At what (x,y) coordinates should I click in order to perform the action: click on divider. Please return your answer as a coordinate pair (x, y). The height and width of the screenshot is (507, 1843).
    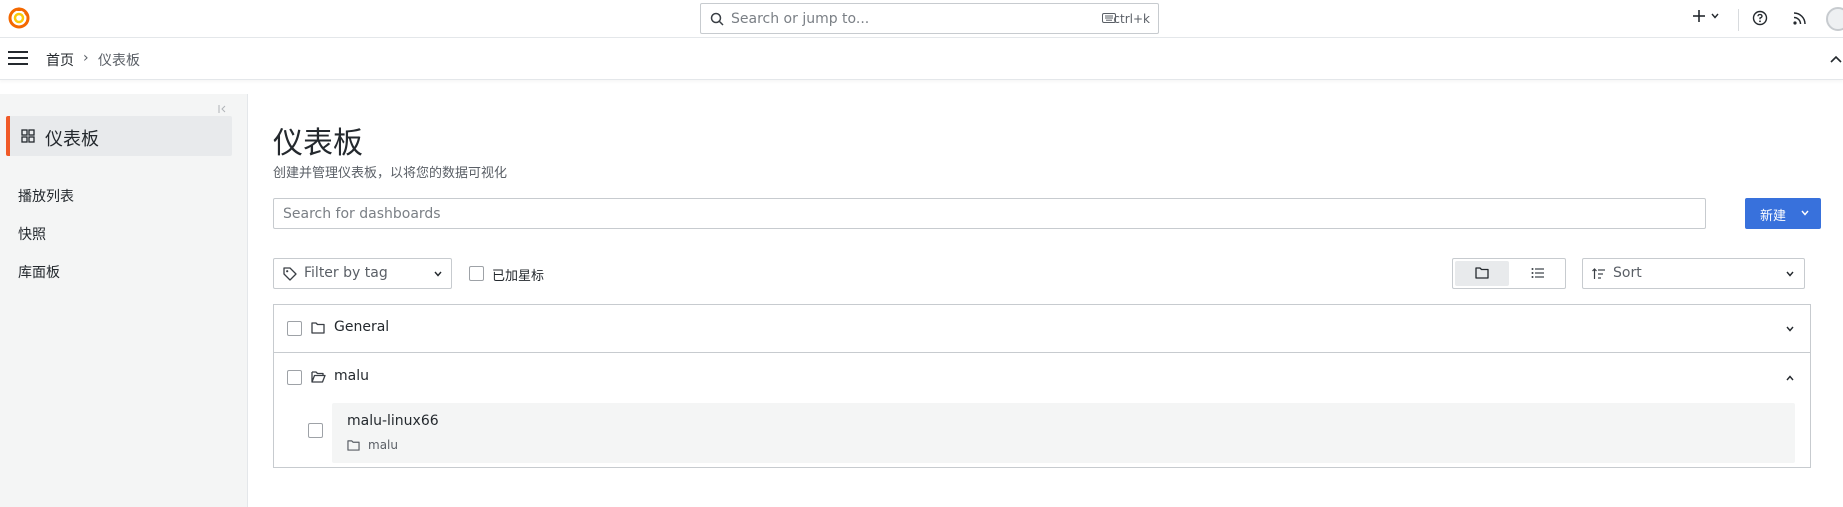
    Looking at the image, I should click on (1738, 20).